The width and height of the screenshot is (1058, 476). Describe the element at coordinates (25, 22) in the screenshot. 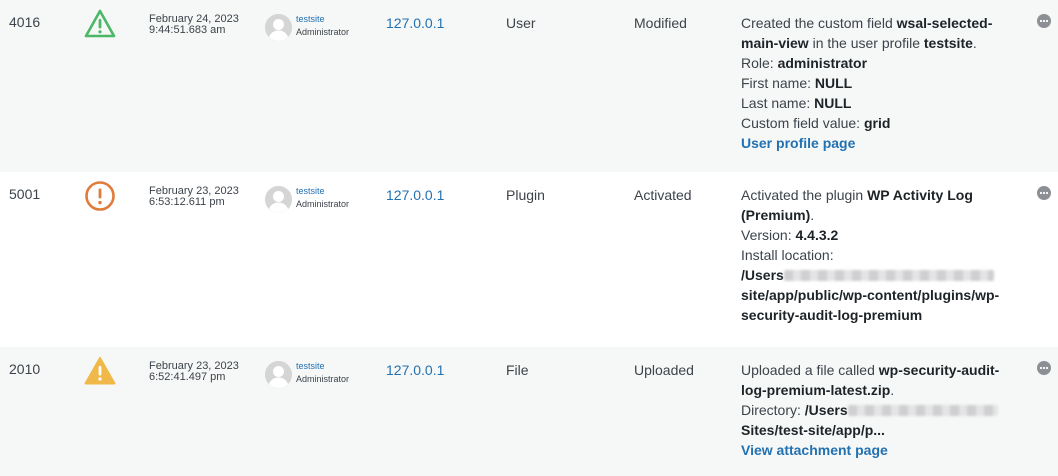

I see `event-id: 4016` at that location.